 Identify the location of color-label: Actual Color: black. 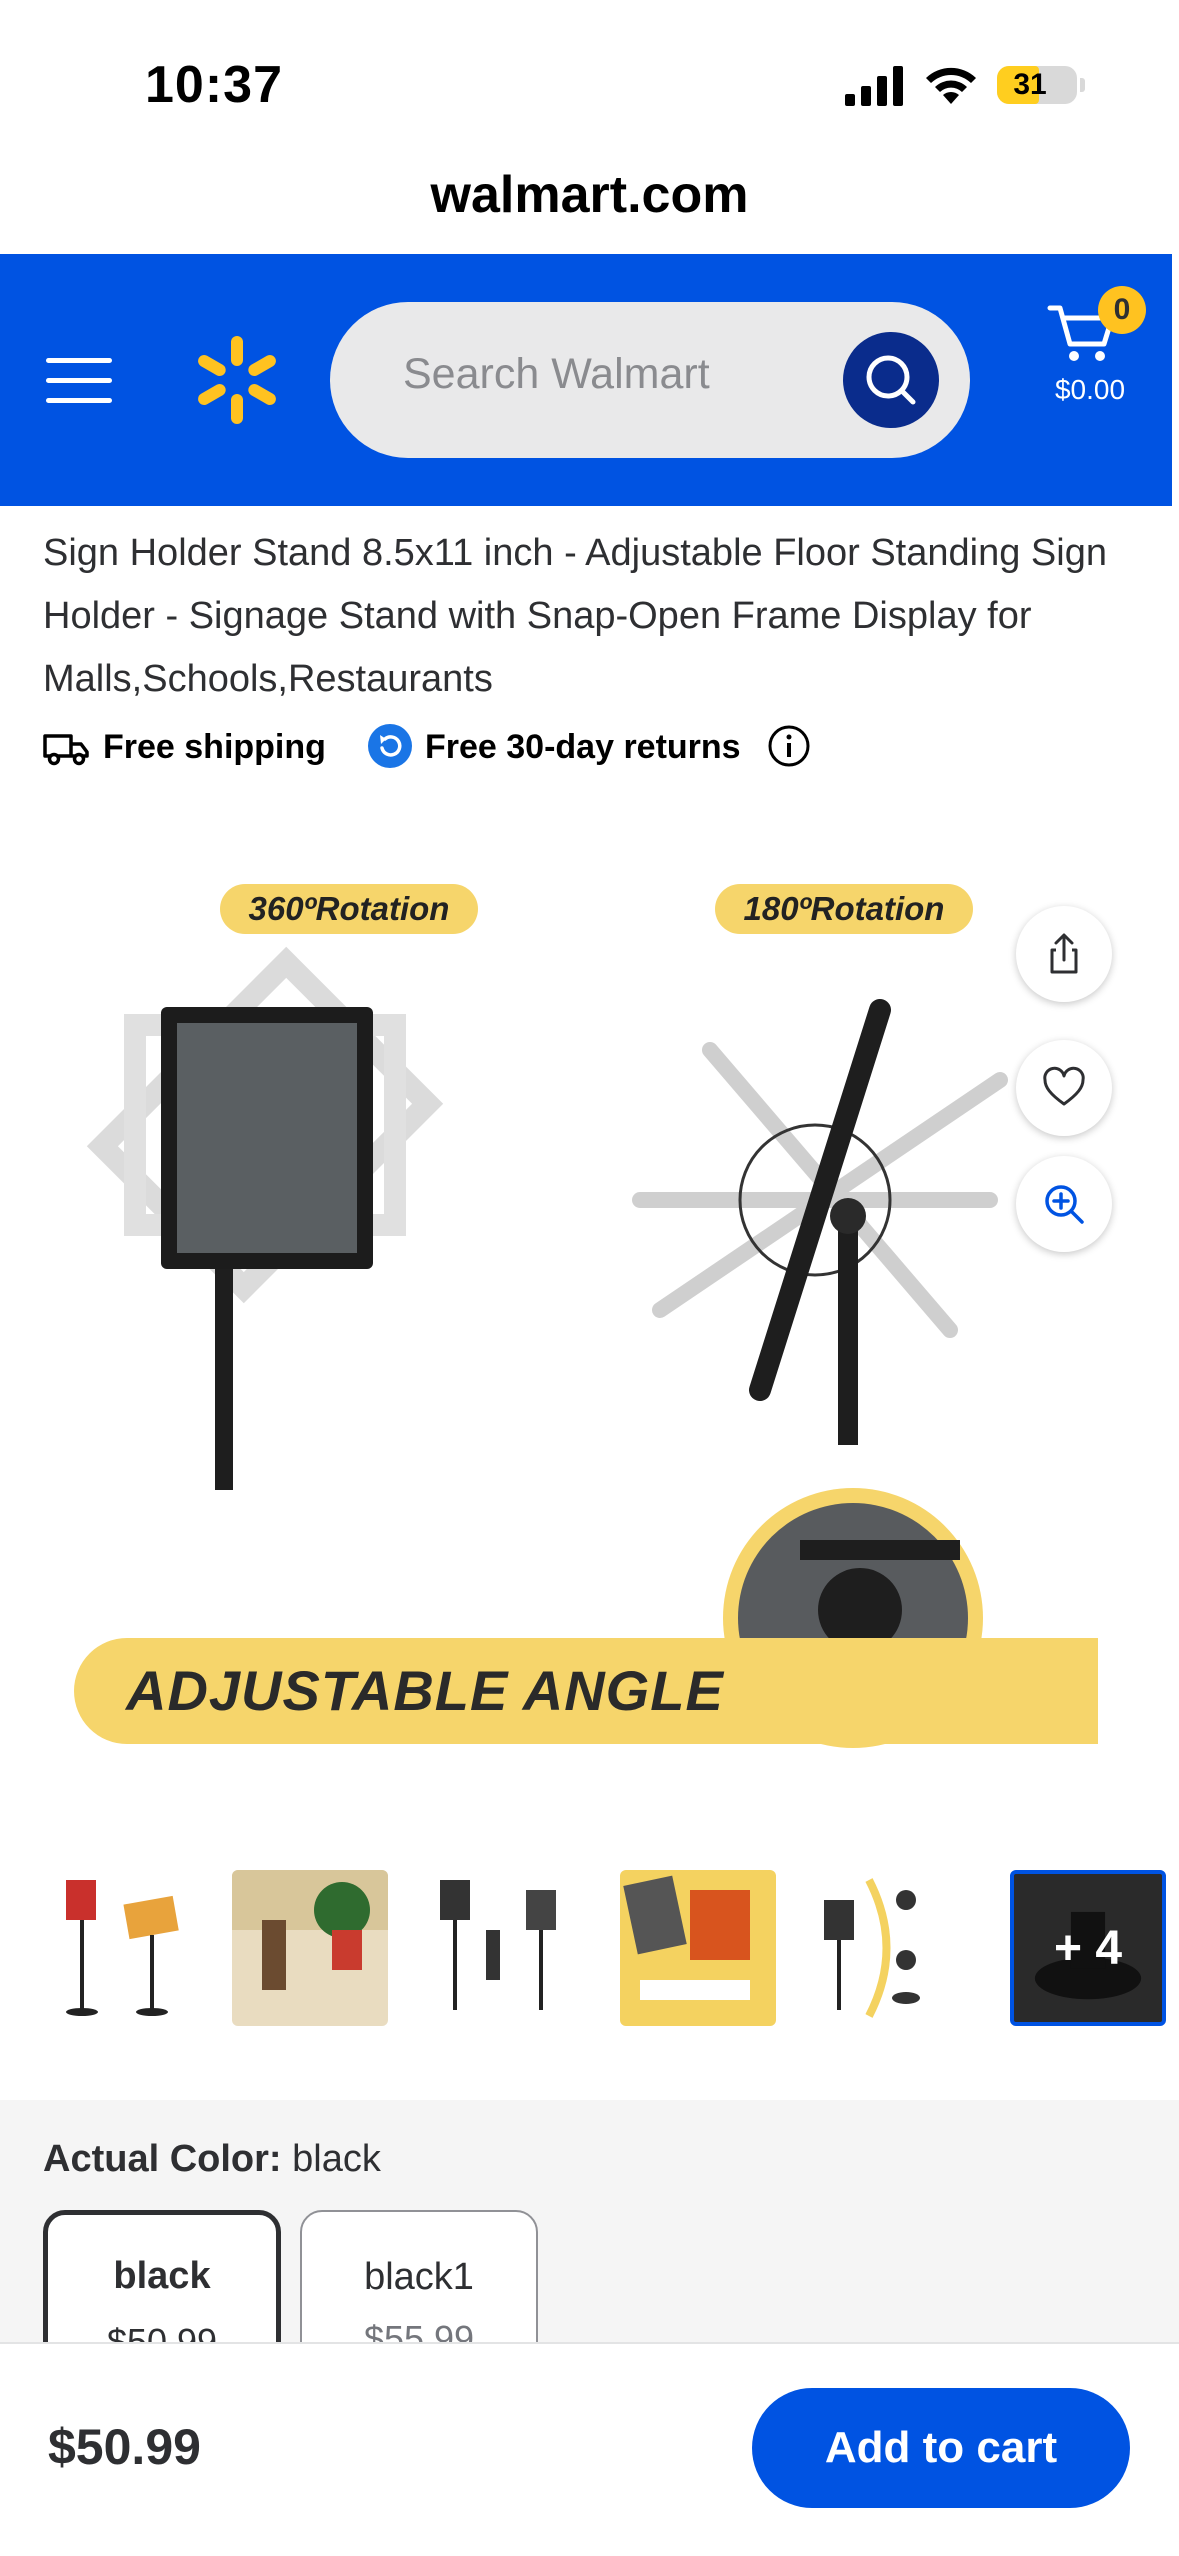
(212, 2159).